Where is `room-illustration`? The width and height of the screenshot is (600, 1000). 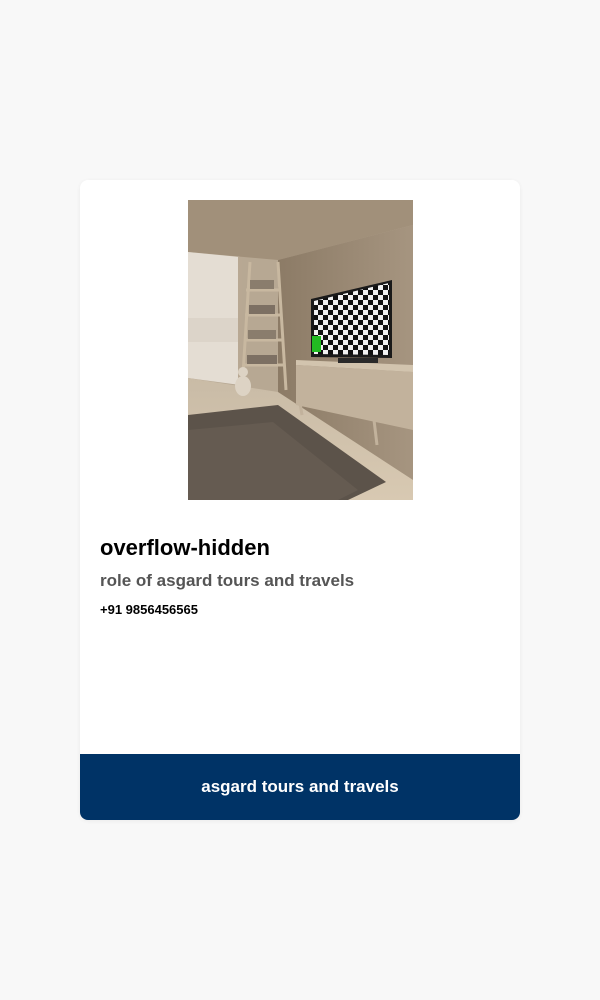
room-illustration is located at coordinates (300, 350).